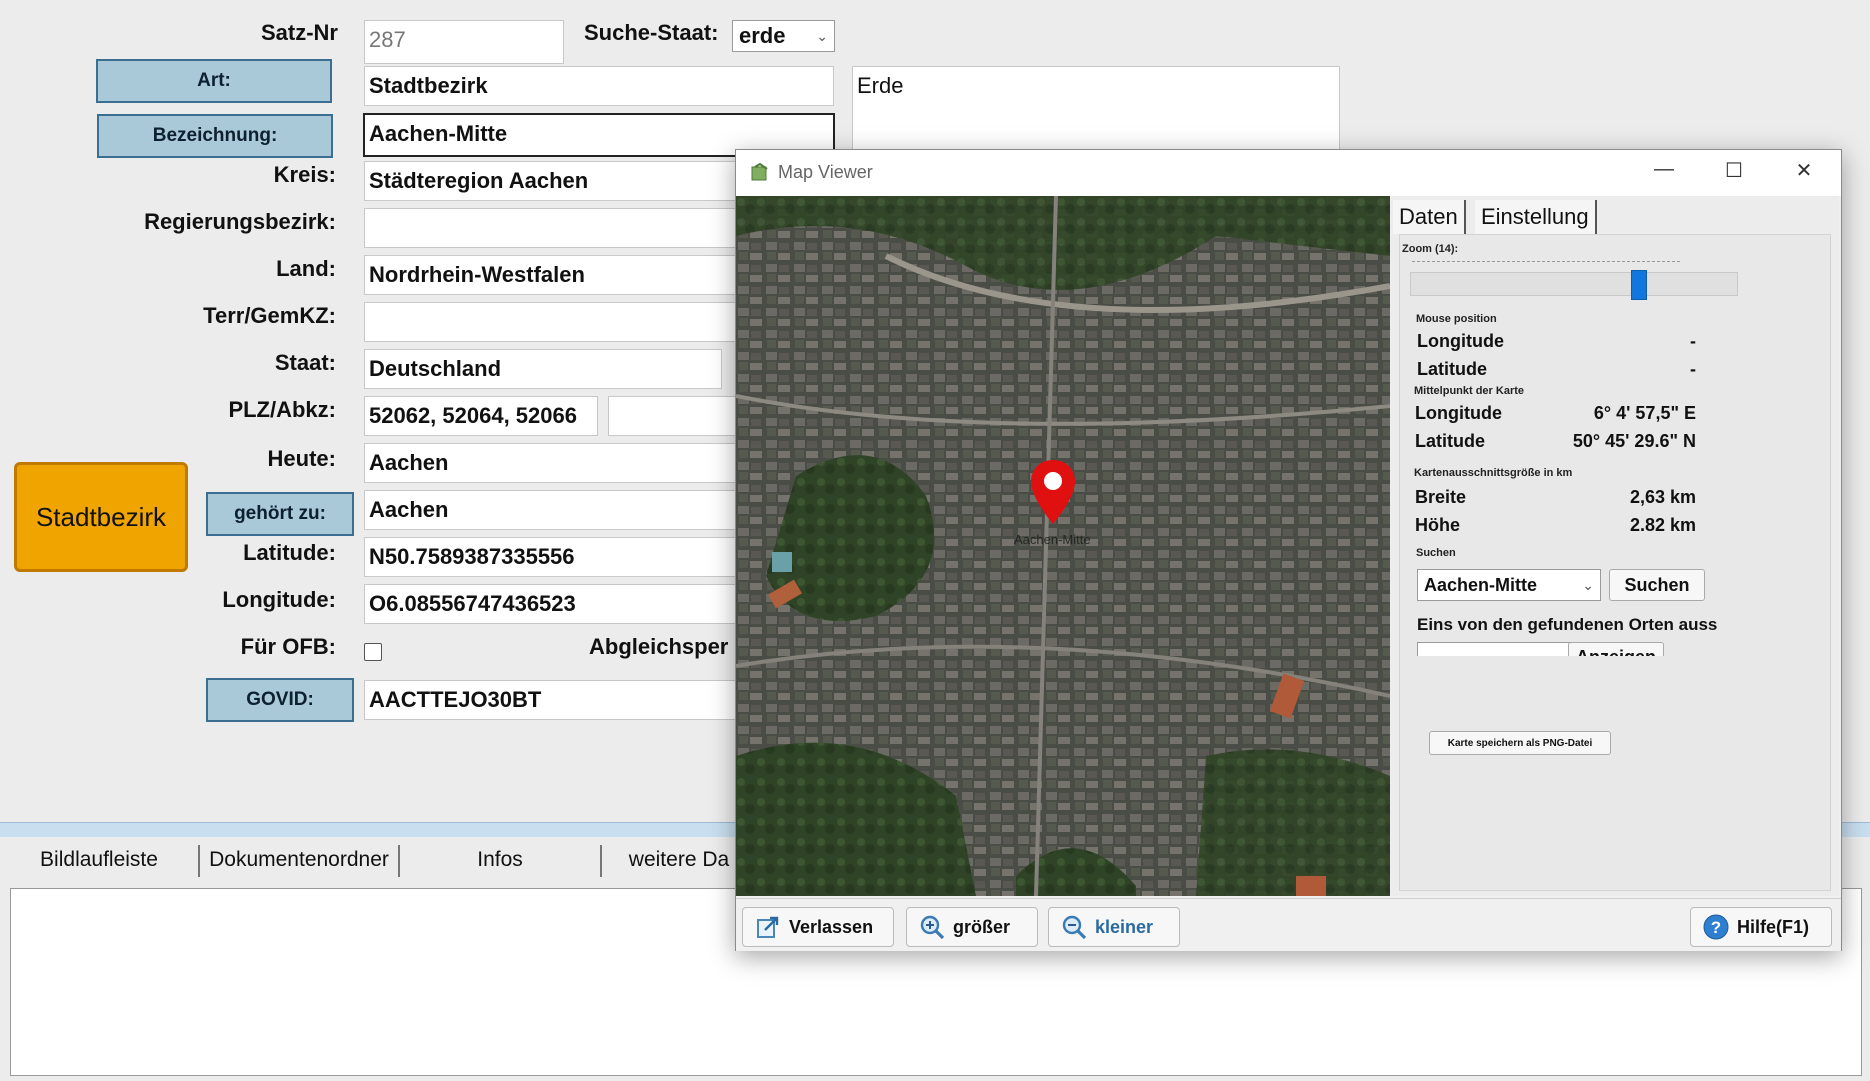 The height and width of the screenshot is (1081, 1870). What do you see at coordinates (1662, 525) in the screenshot?
I see `hoehe-value: 2.82 km` at bounding box center [1662, 525].